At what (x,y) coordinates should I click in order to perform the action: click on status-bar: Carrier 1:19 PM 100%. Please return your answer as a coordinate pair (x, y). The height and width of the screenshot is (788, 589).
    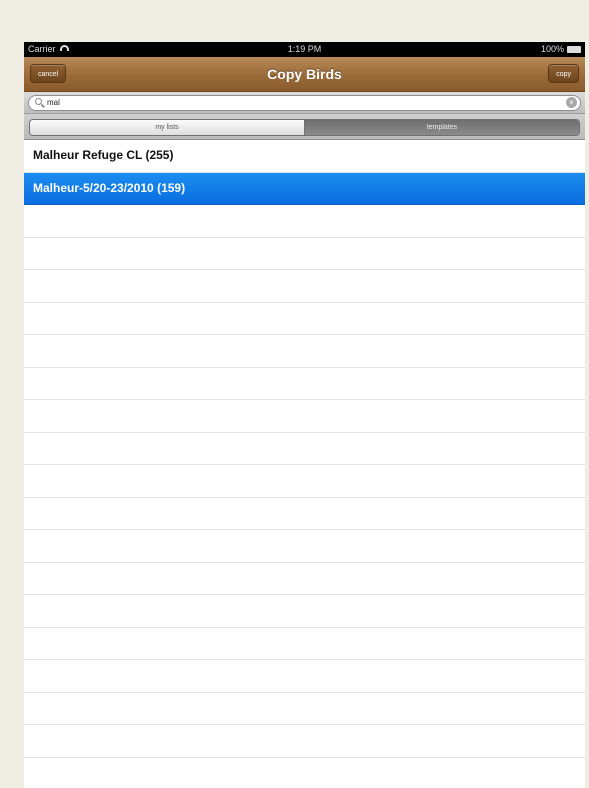
    Looking at the image, I should click on (304, 49).